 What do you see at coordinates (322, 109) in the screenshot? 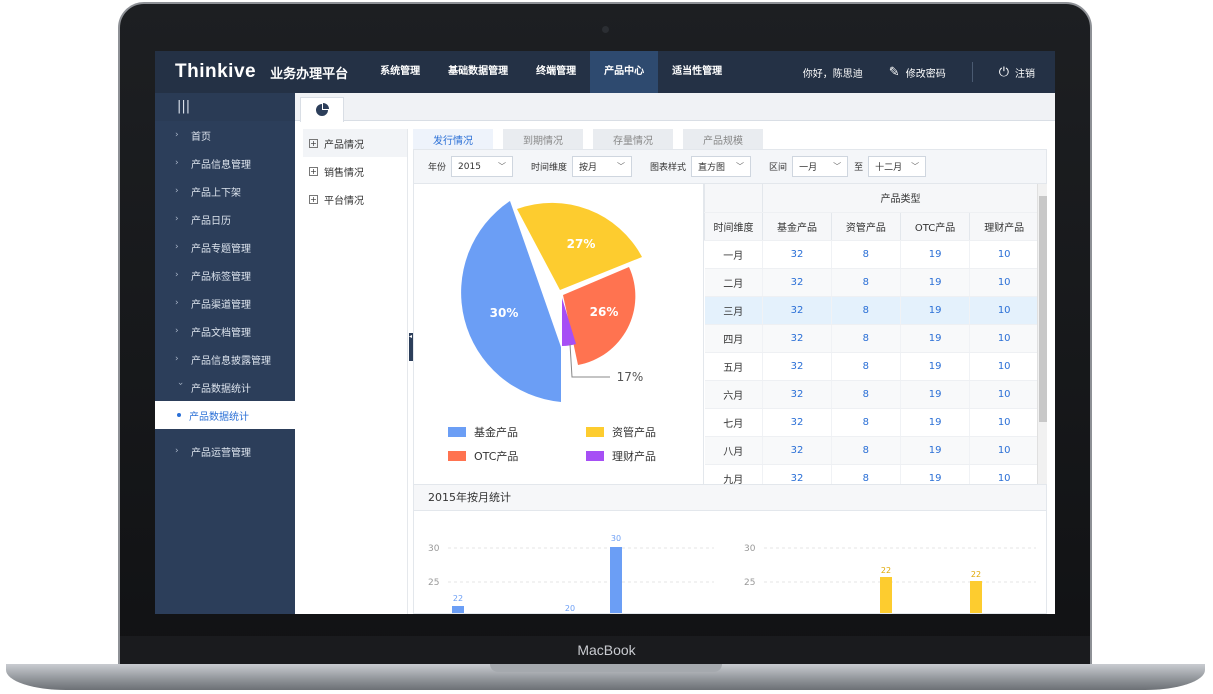
I see `pie-chart-tab` at bounding box center [322, 109].